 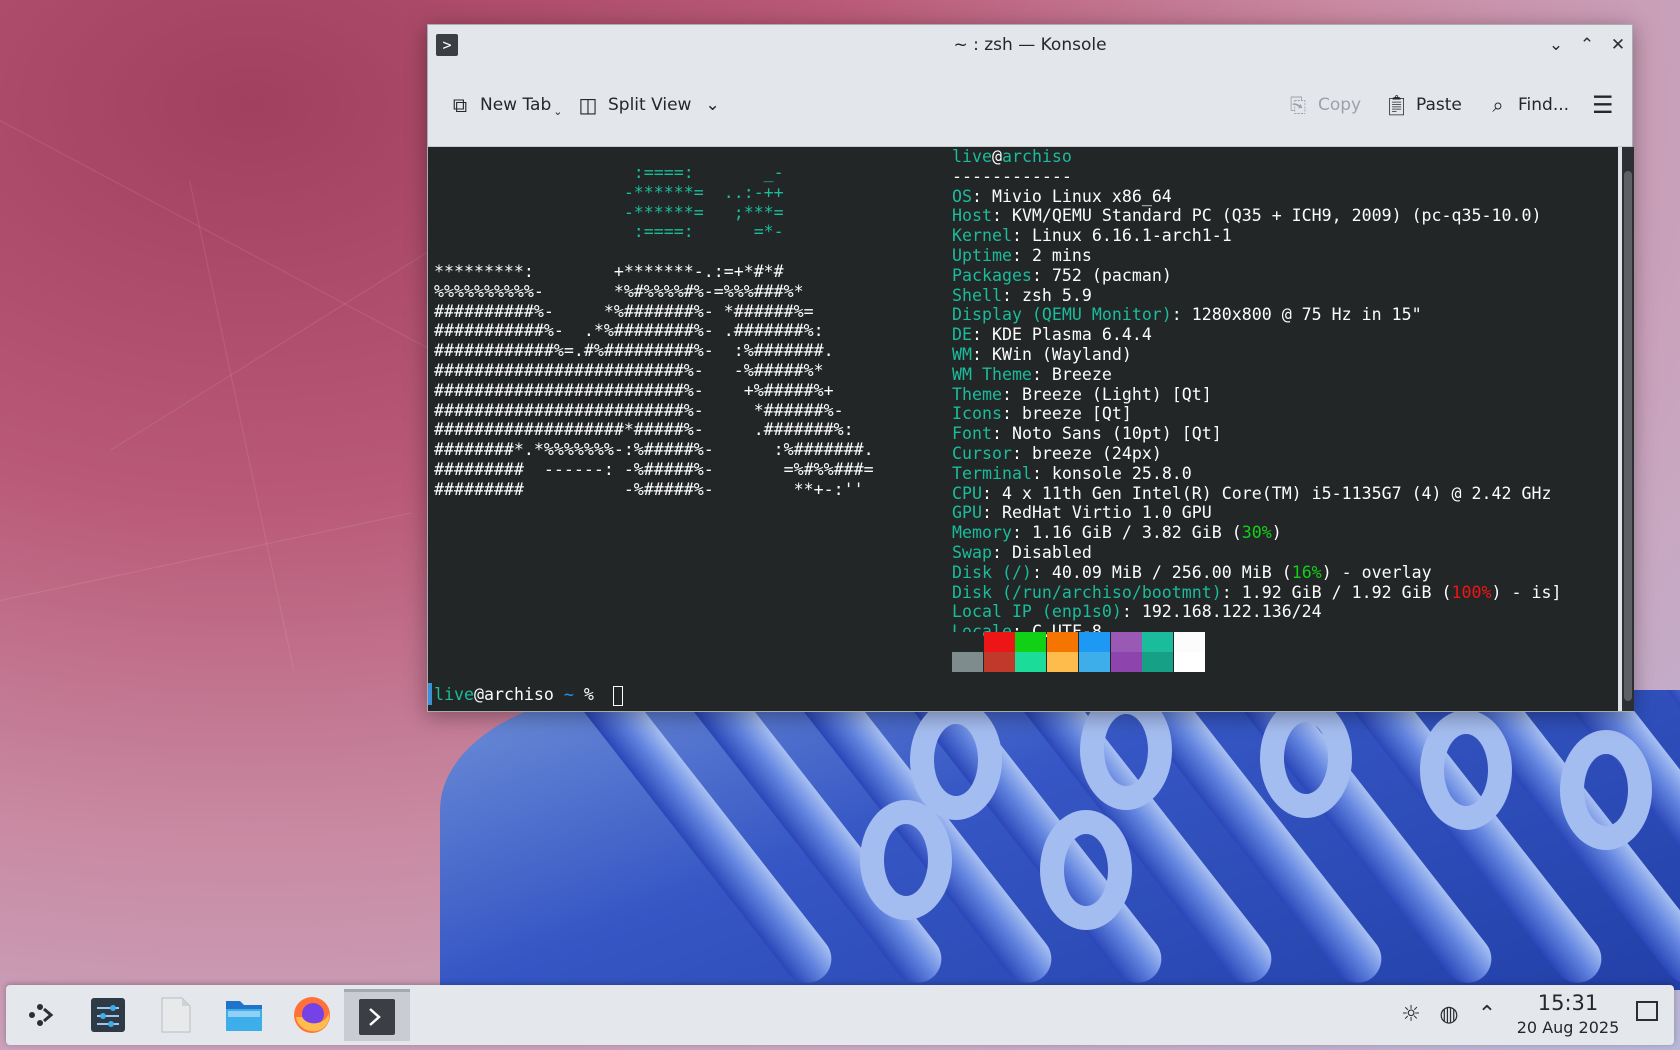 I want to click on info-line: Kernel: Linux 6.16.1-arch1-1, so click(x=1092, y=236).